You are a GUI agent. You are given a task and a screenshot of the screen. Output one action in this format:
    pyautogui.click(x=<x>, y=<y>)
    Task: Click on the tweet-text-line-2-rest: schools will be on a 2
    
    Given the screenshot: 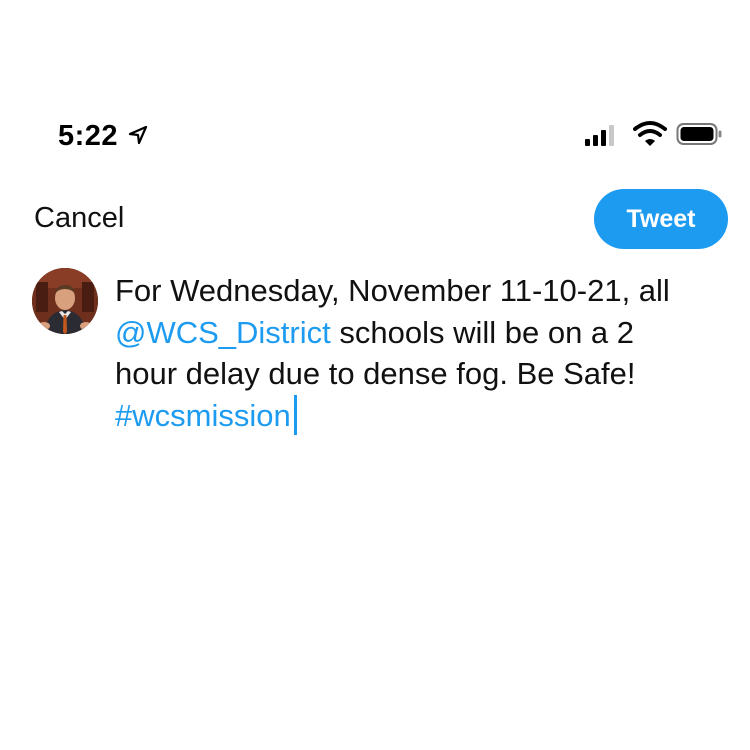 What is the action you would take?
    pyautogui.click(x=482, y=332)
    